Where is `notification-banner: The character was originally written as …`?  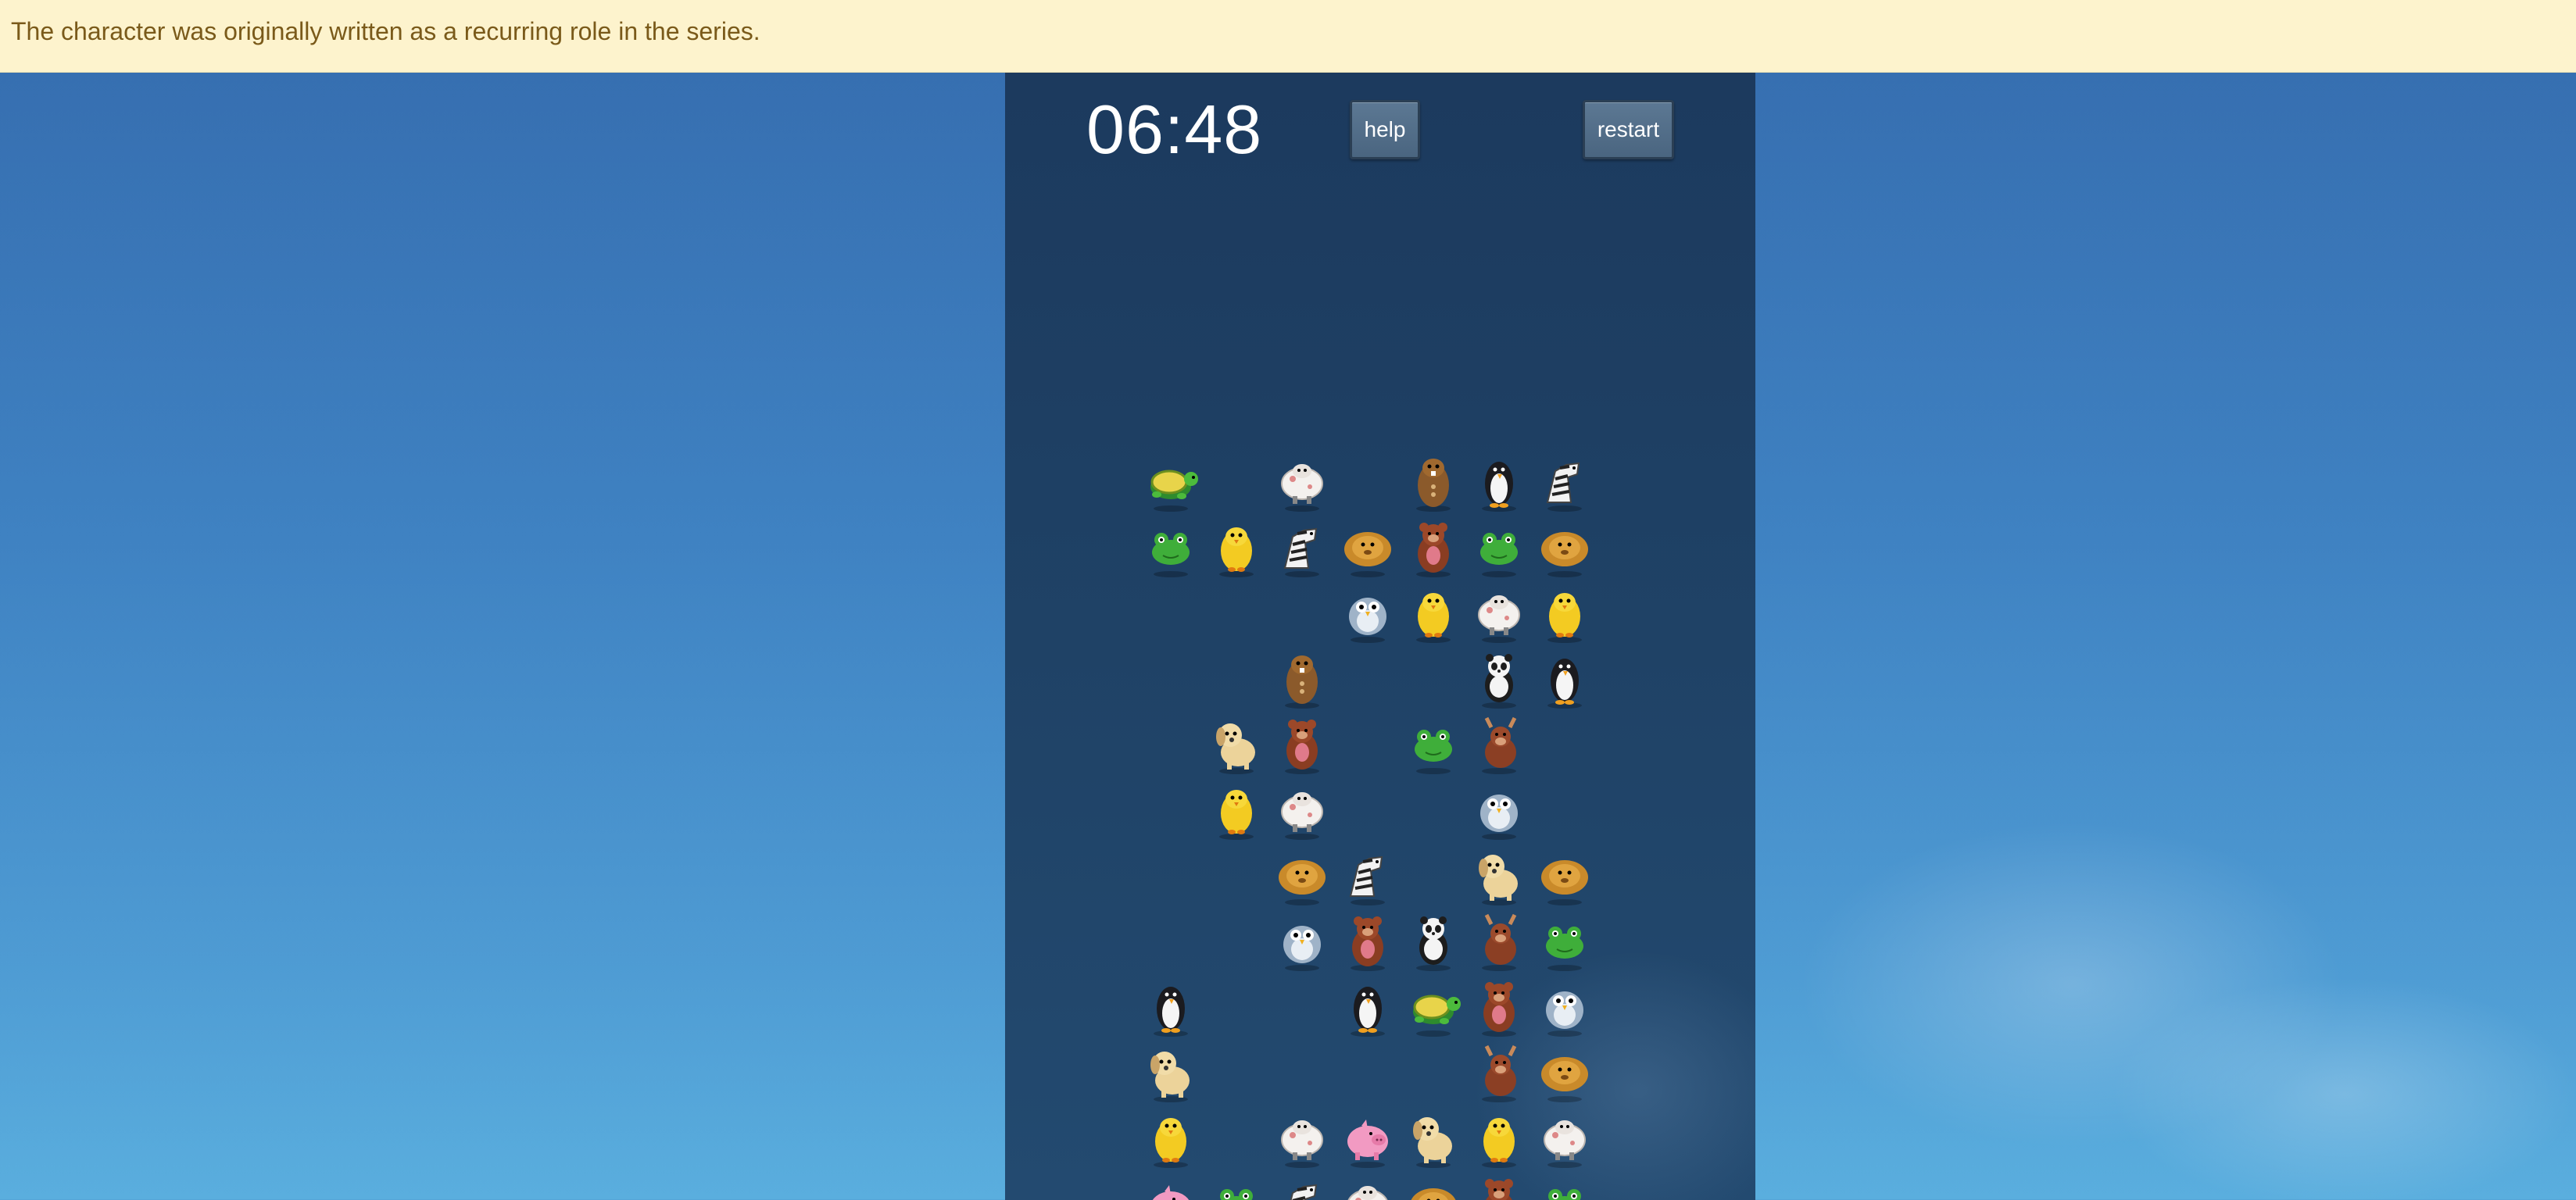 notification-banner: The character was originally written as … is located at coordinates (1288, 36).